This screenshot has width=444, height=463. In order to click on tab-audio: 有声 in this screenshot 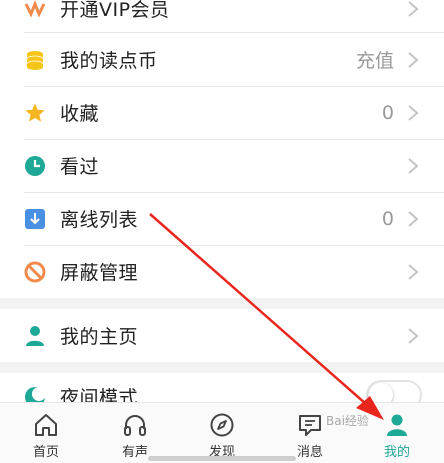, I will do `click(135, 433)`.